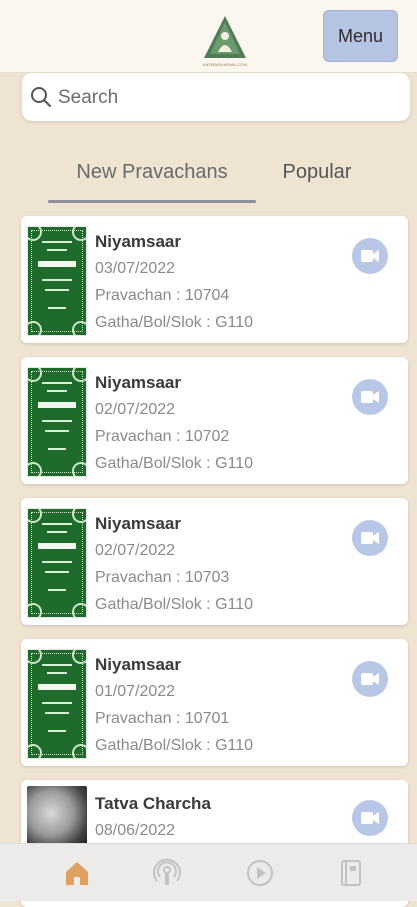 The image size is (417, 907). Describe the element at coordinates (57, 816) in the screenshot. I see `speaker-photo-thumbnail` at that location.